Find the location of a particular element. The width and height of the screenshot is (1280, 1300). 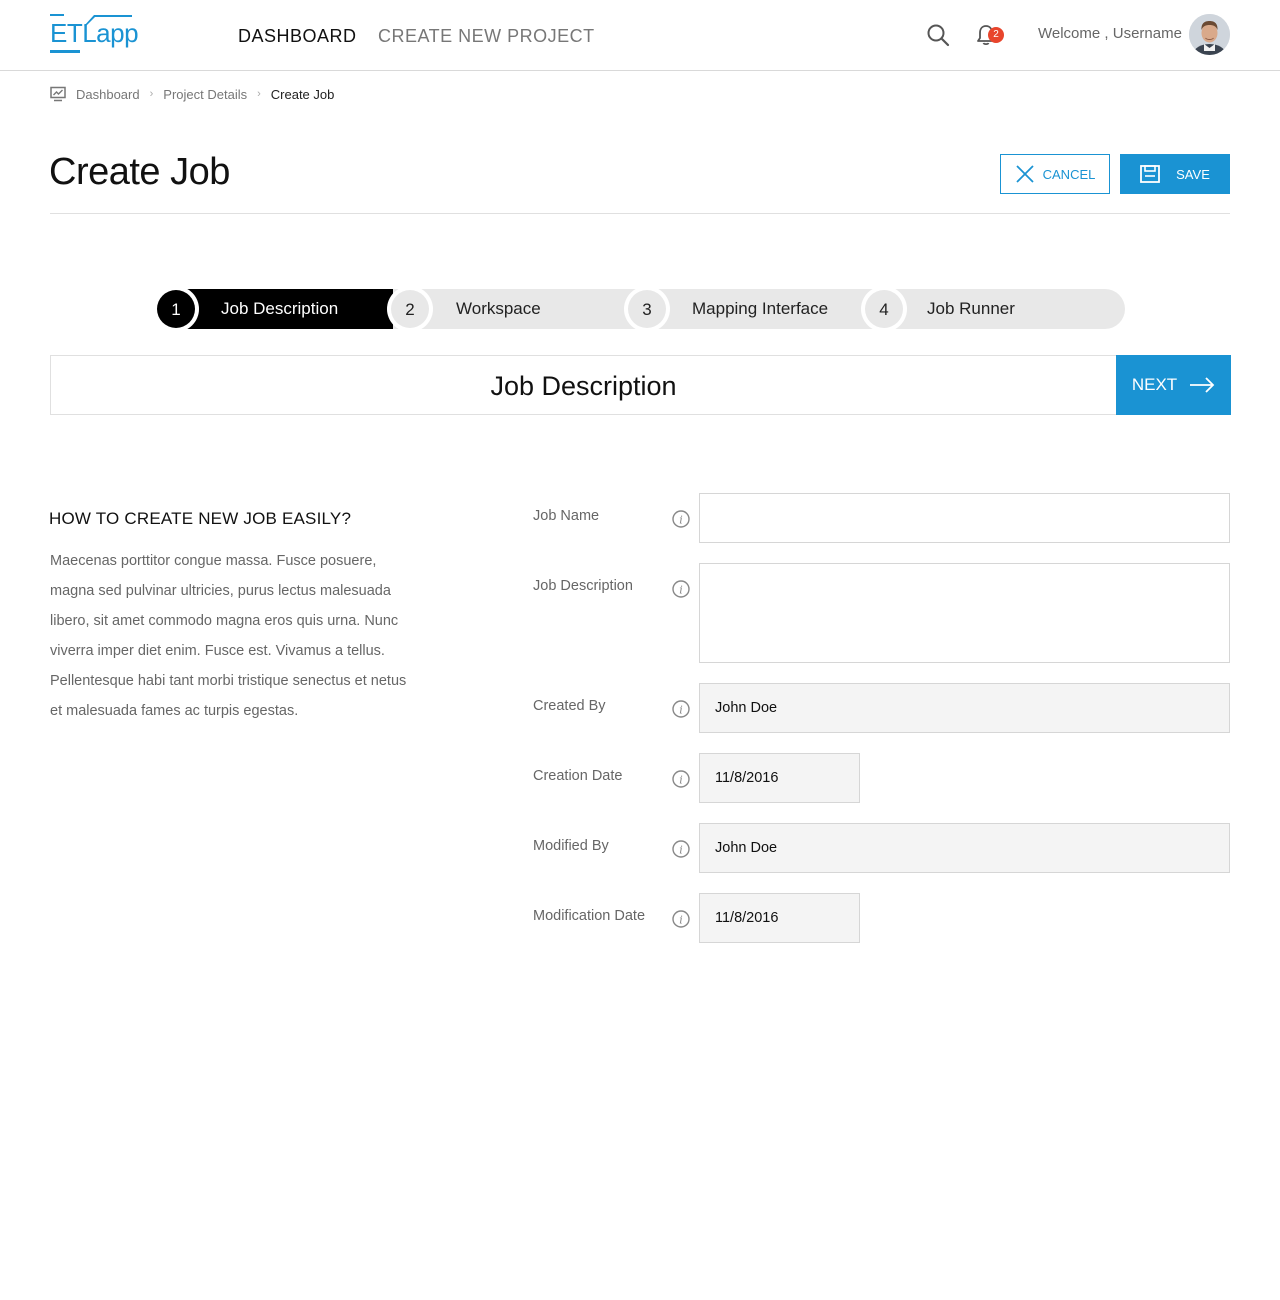

close-icon is located at coordinates (1024, 174).